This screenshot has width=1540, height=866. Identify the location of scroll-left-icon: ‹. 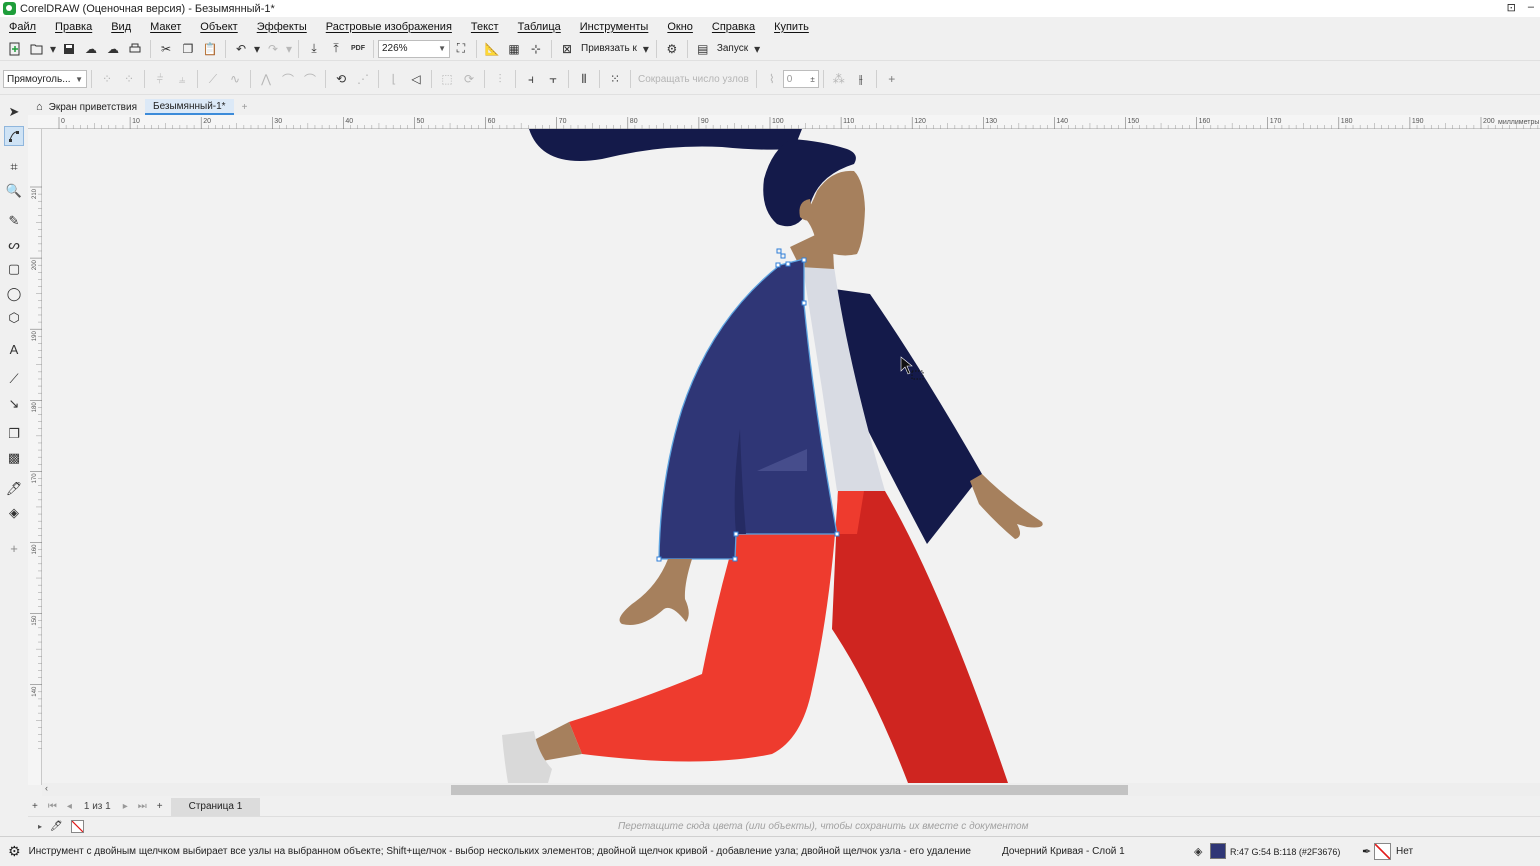
(46, 788).